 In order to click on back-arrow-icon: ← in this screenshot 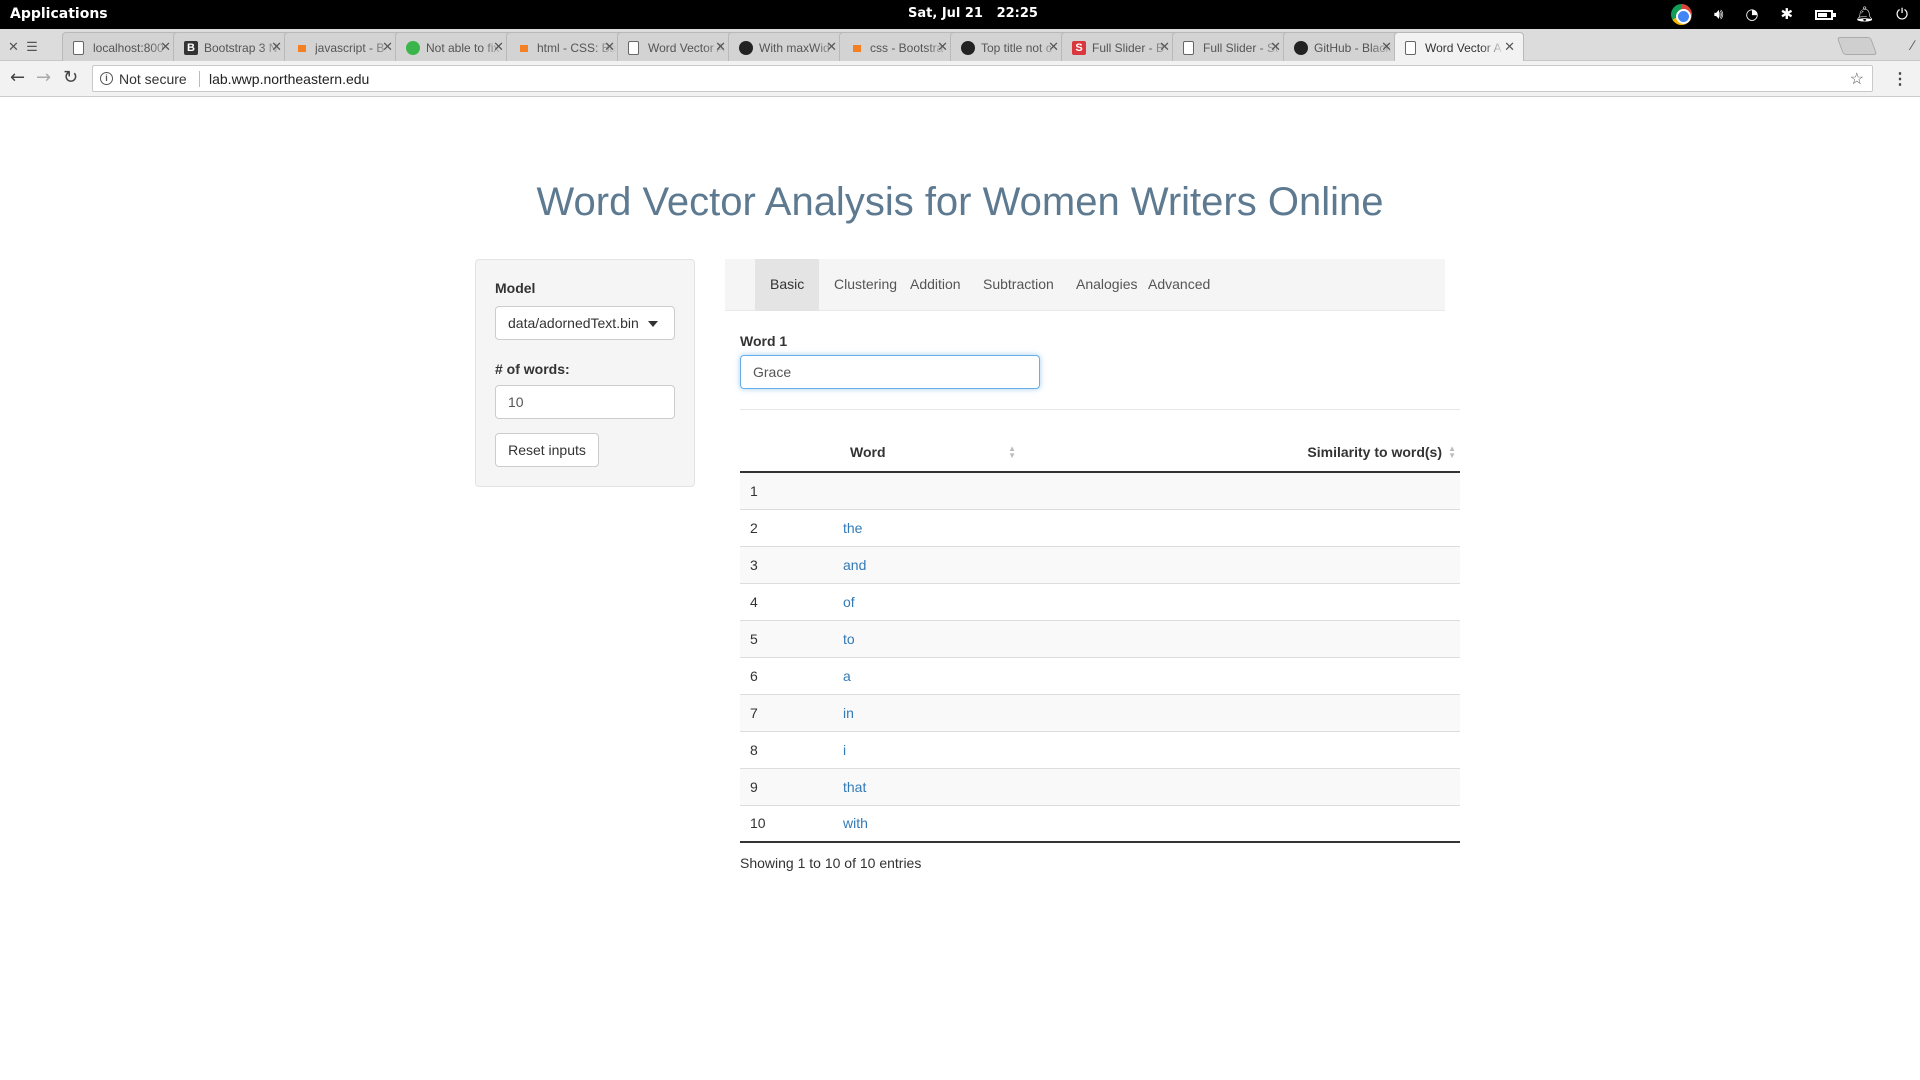, I will do `click(17, 78)`.